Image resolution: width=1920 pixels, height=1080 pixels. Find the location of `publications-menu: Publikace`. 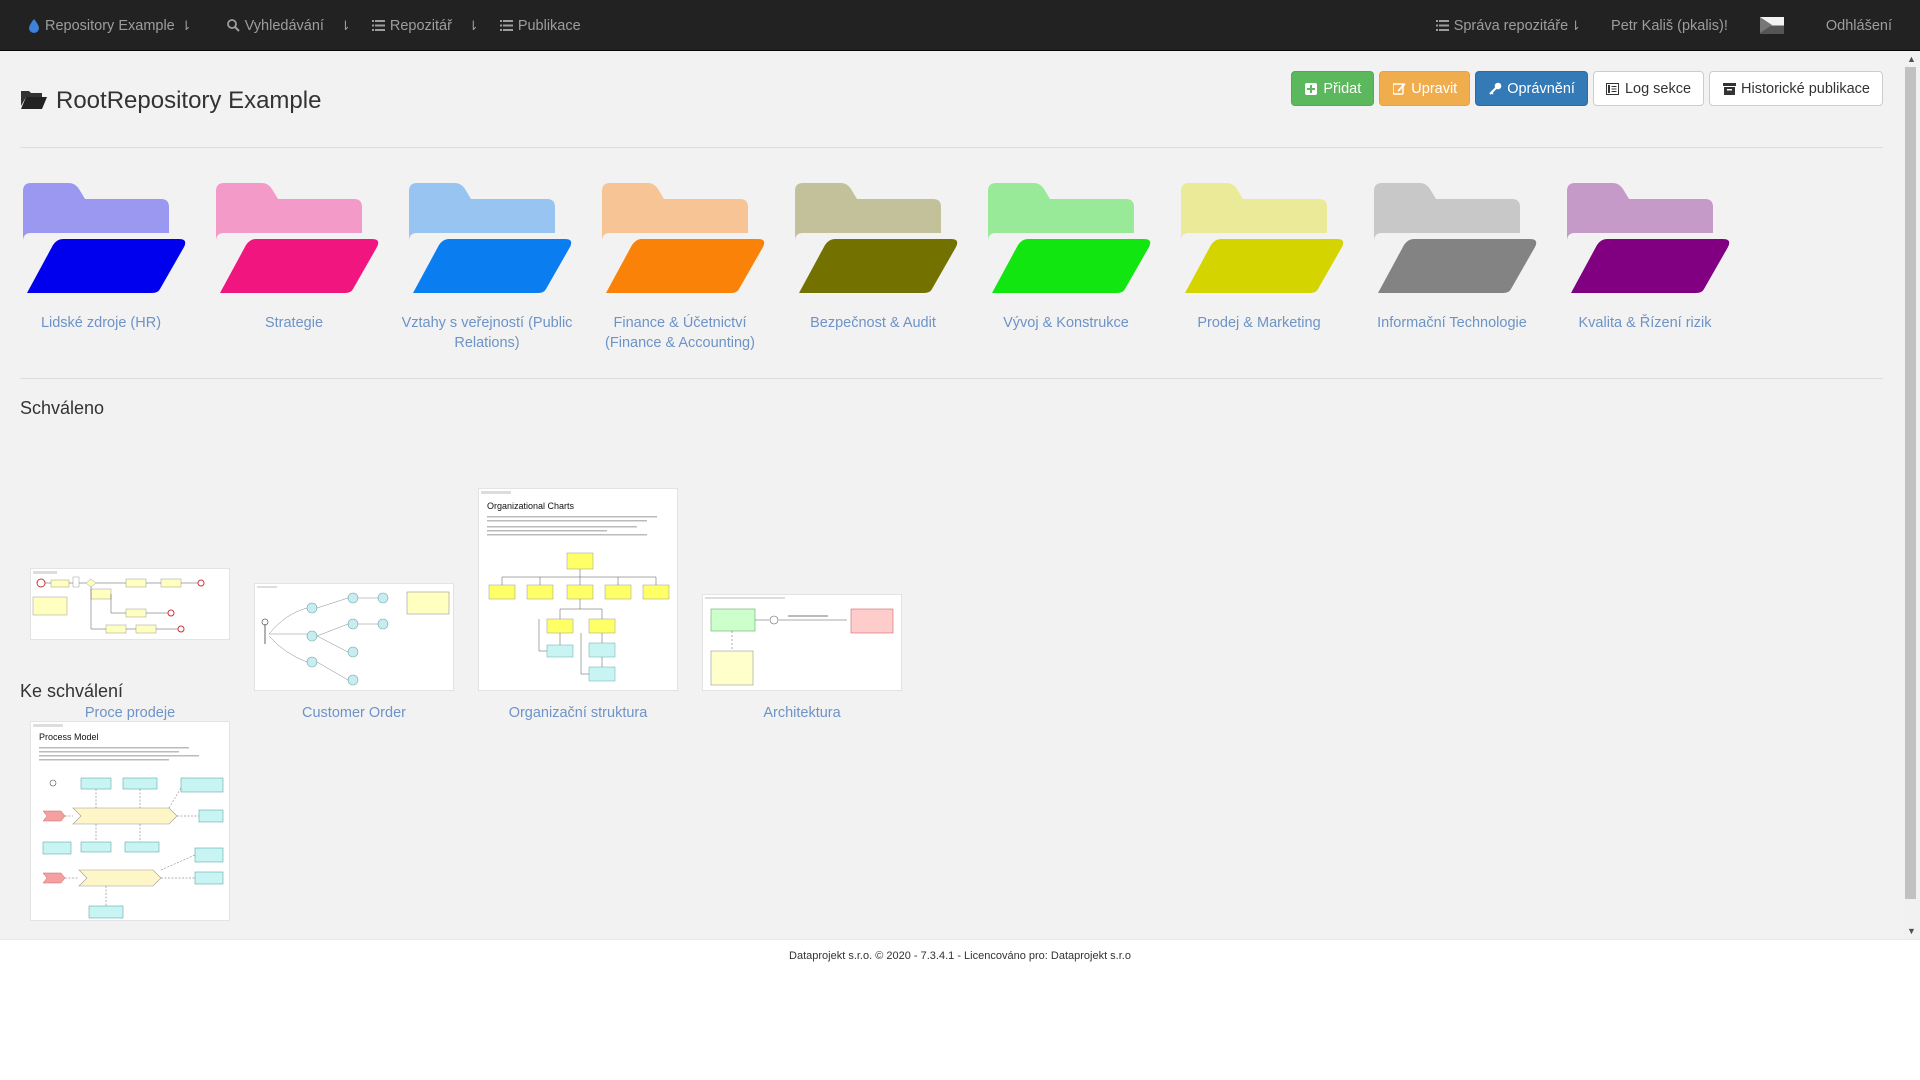

publications-menu: Publikace is located at coordinates (540, 25).